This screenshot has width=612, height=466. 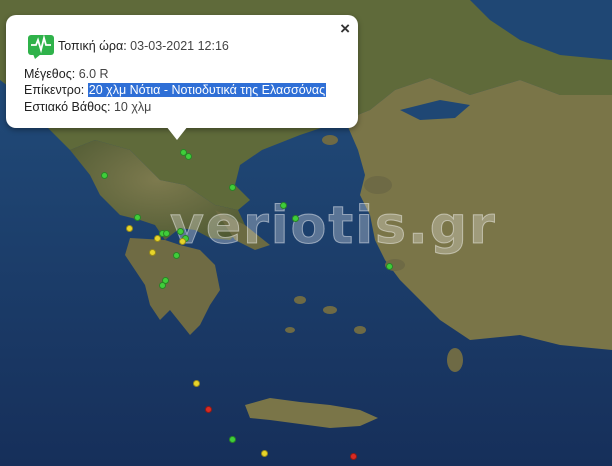 What do you see at coordinates (41, 46) in the screenshot?
I see `seismograph-icon` at bounding box center [41, 46].